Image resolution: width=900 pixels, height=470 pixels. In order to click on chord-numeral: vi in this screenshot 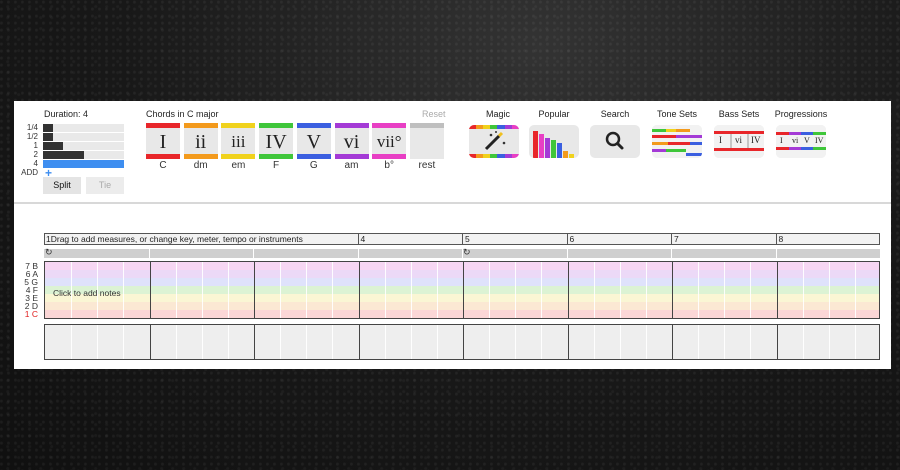, I will do `click(351, 142)`.